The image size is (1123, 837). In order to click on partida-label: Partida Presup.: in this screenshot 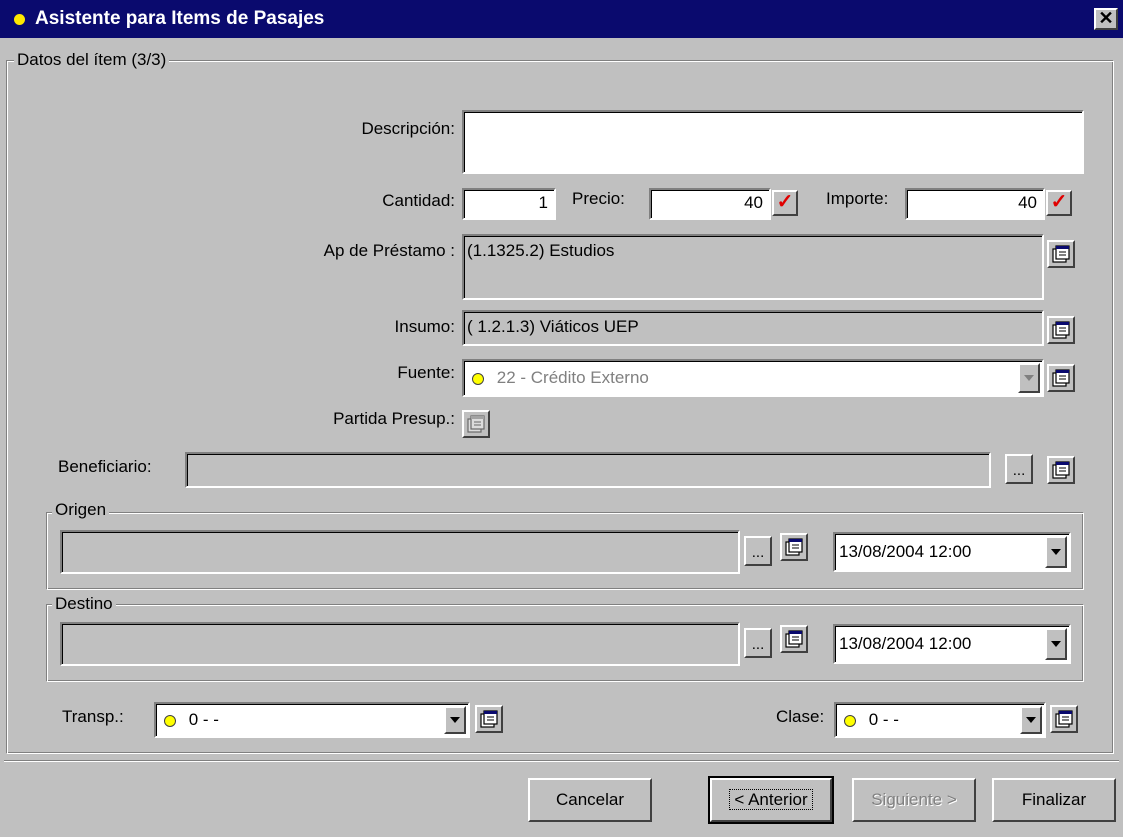, I will do `click(394, 418)`.